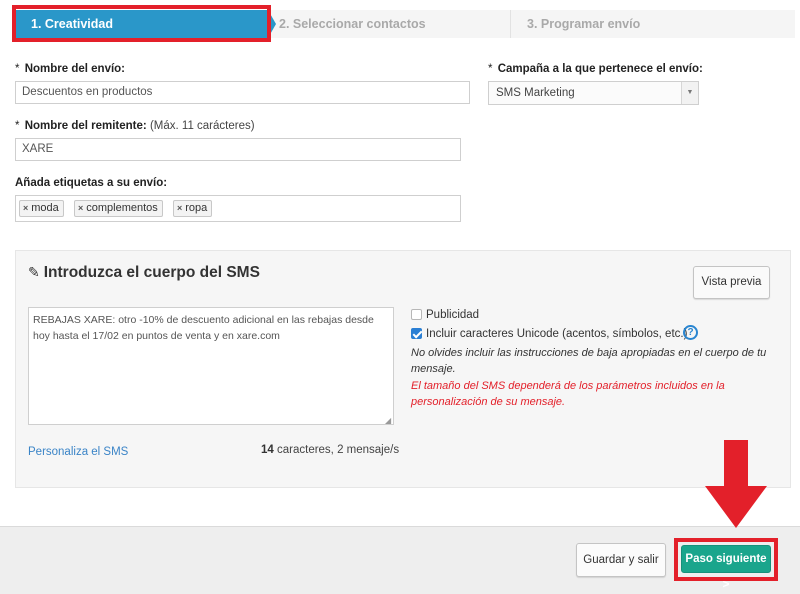 This screenshot has height=594, width=800. What do you see at coordinates (70, 69) in the screenshot?
I see `name-label: * Nombre del envío:` at bounding box center [70, 69].